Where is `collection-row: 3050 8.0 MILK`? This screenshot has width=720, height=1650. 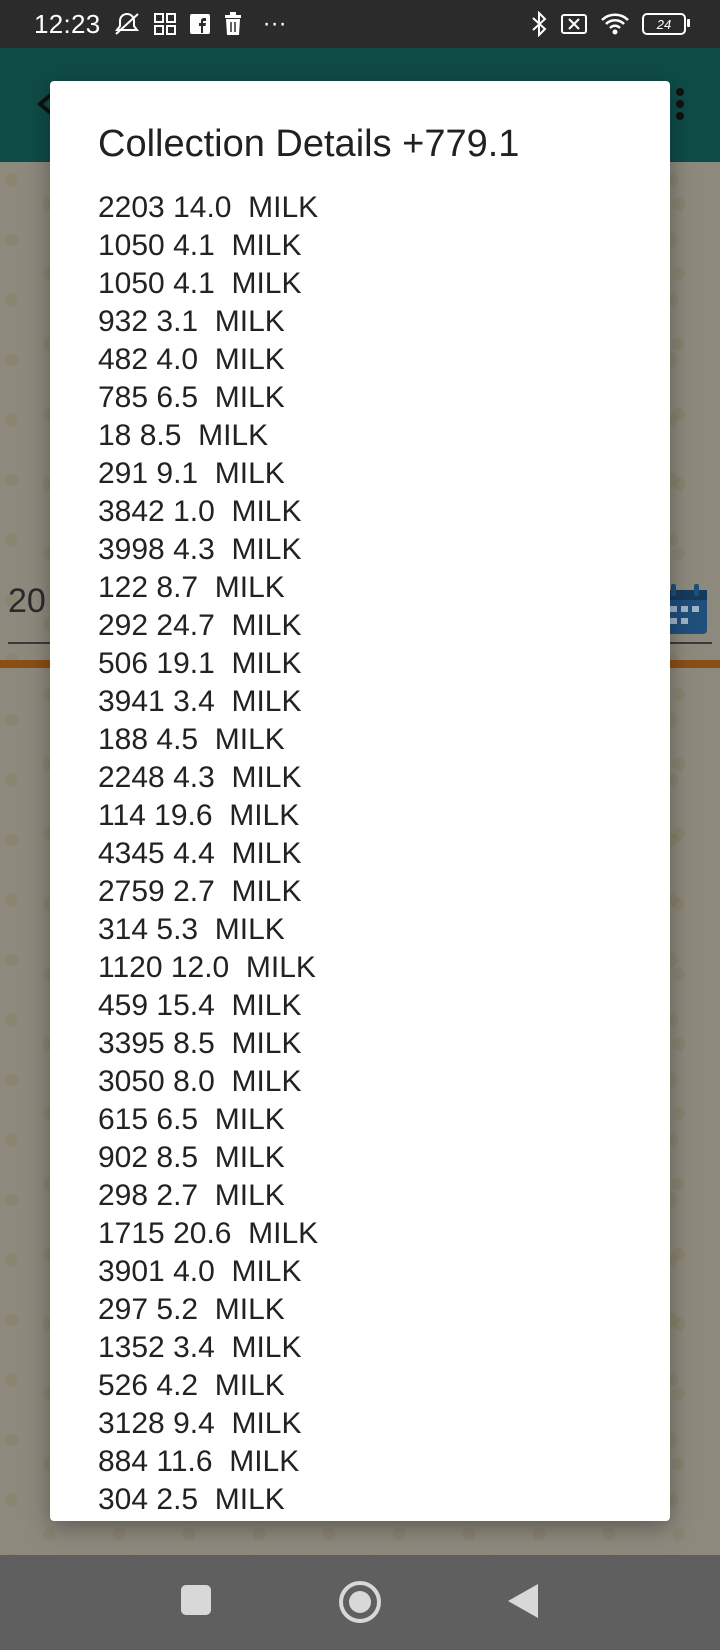 collection-row: 3050 8.0 MILK is located at coordinates (200, 1081).